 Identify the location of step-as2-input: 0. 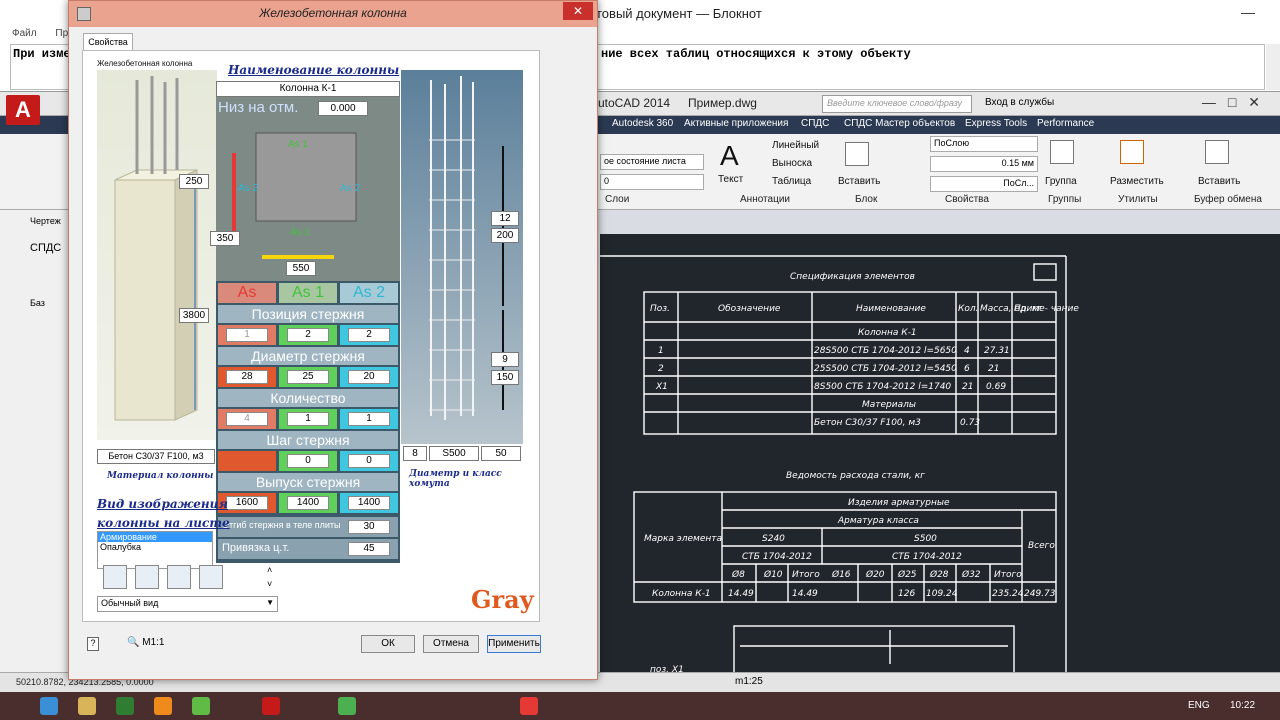
(369, 461).